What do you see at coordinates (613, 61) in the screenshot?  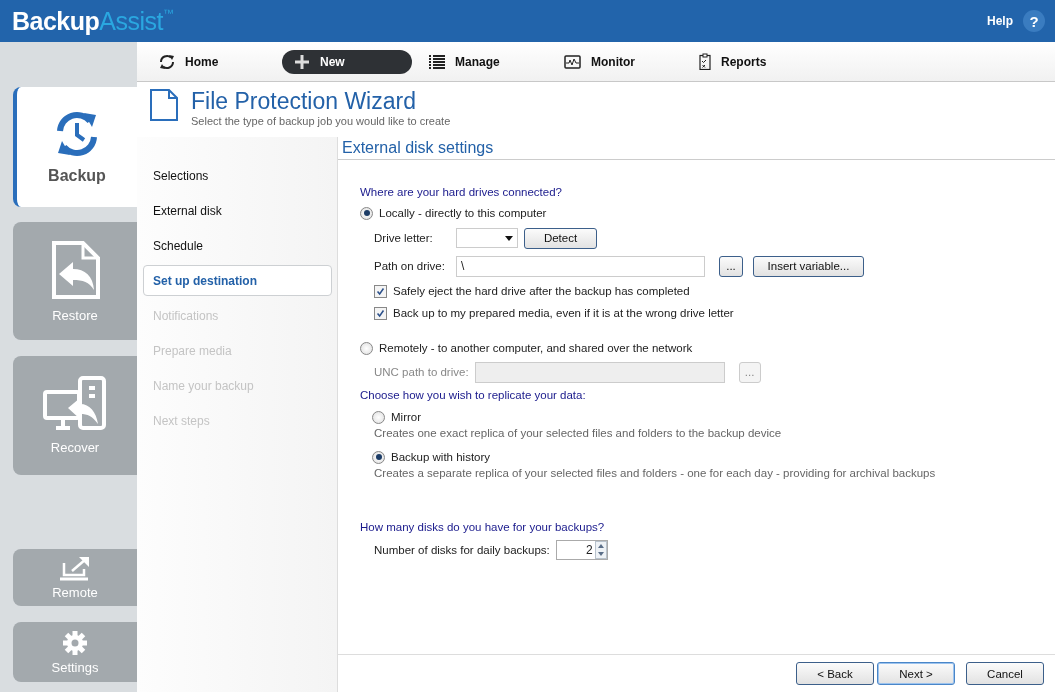 I see `nav-tab-label: Monitor` at bounding box center [613, 61].